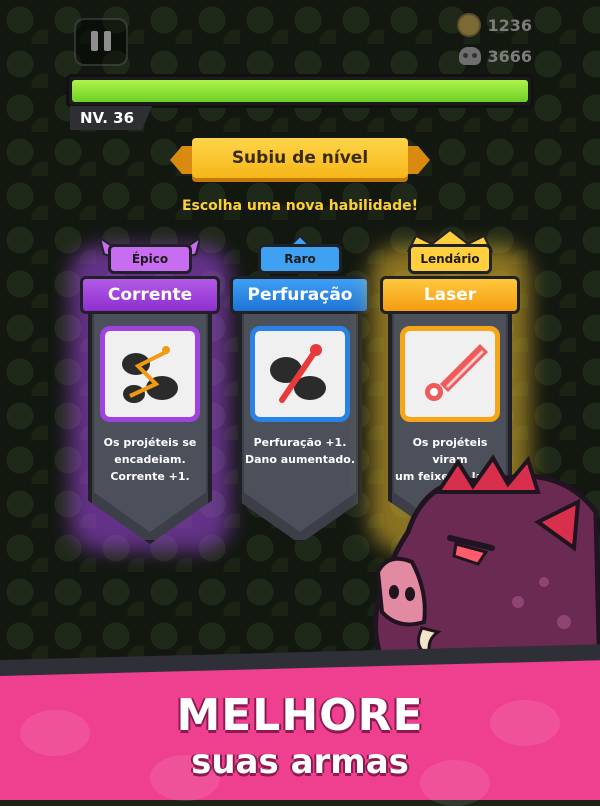  What do you see at coordinates (300, 259) in the screenshot?
I see `rarity-tab: Raro` at bounding box center [300, 259].